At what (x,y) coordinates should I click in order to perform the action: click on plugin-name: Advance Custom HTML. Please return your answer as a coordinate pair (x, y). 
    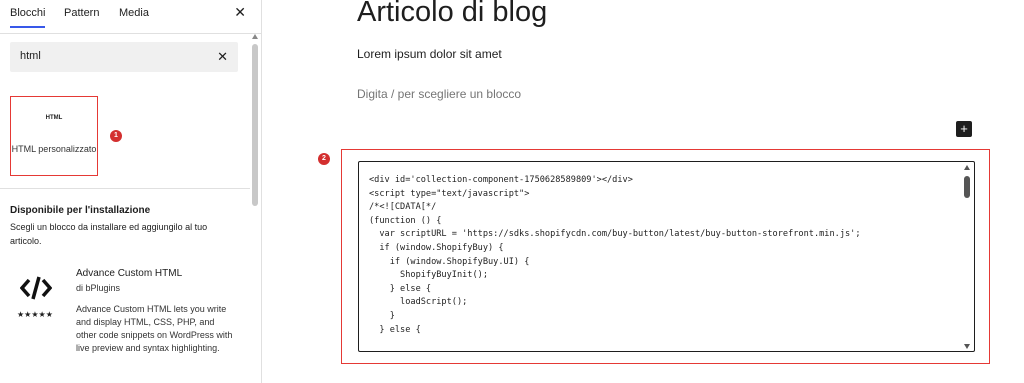
    Looking at the image, I should click on (129, 273).